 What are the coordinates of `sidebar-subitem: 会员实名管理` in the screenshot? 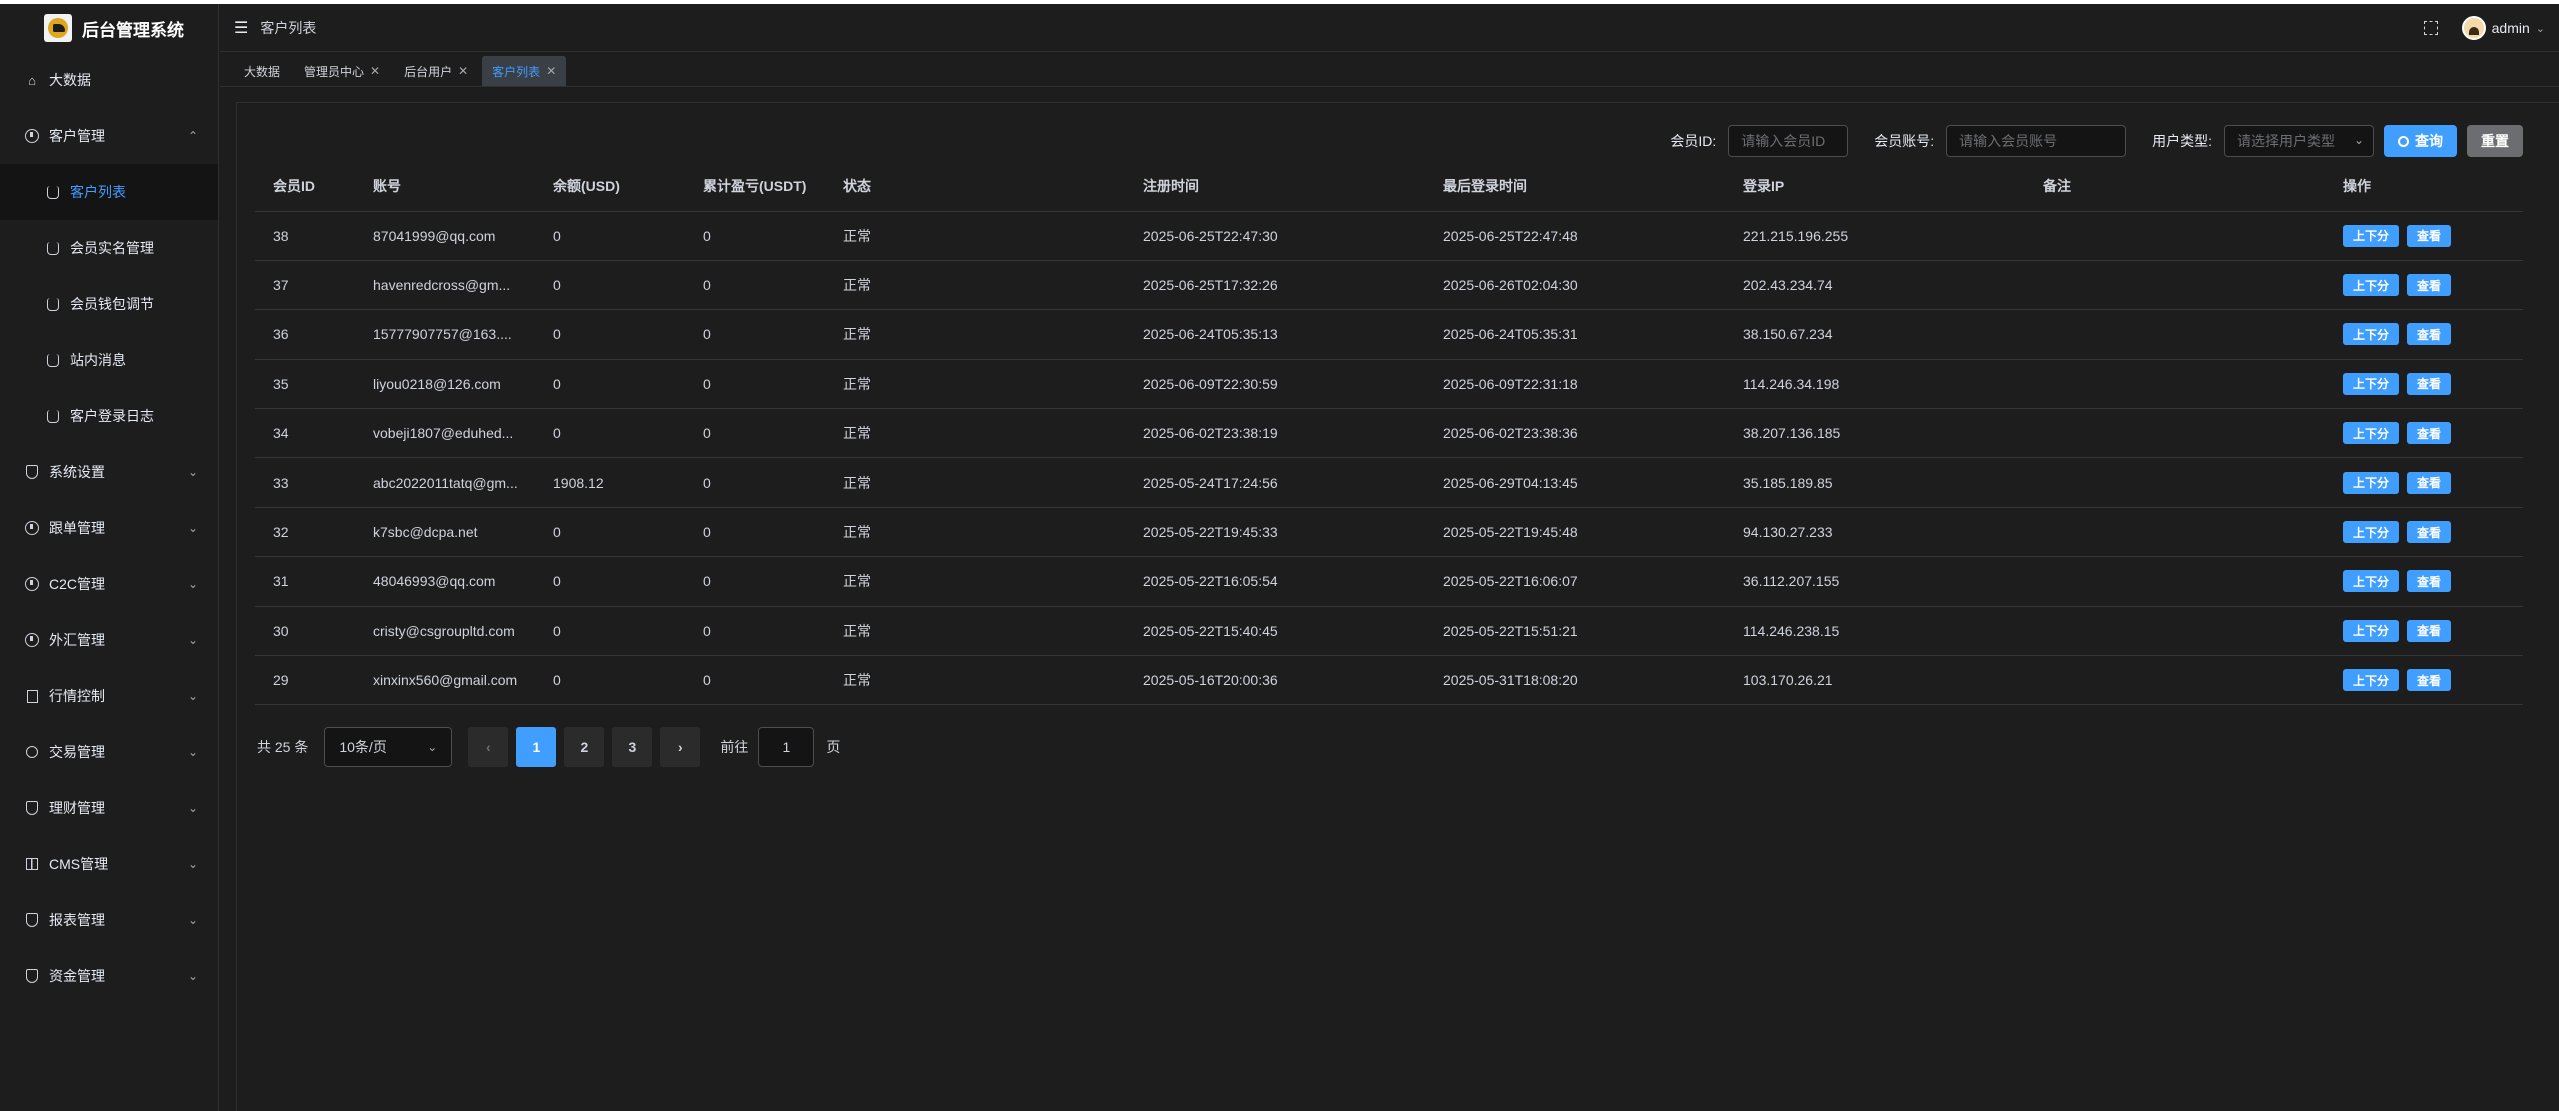 It's located at (109, 248).